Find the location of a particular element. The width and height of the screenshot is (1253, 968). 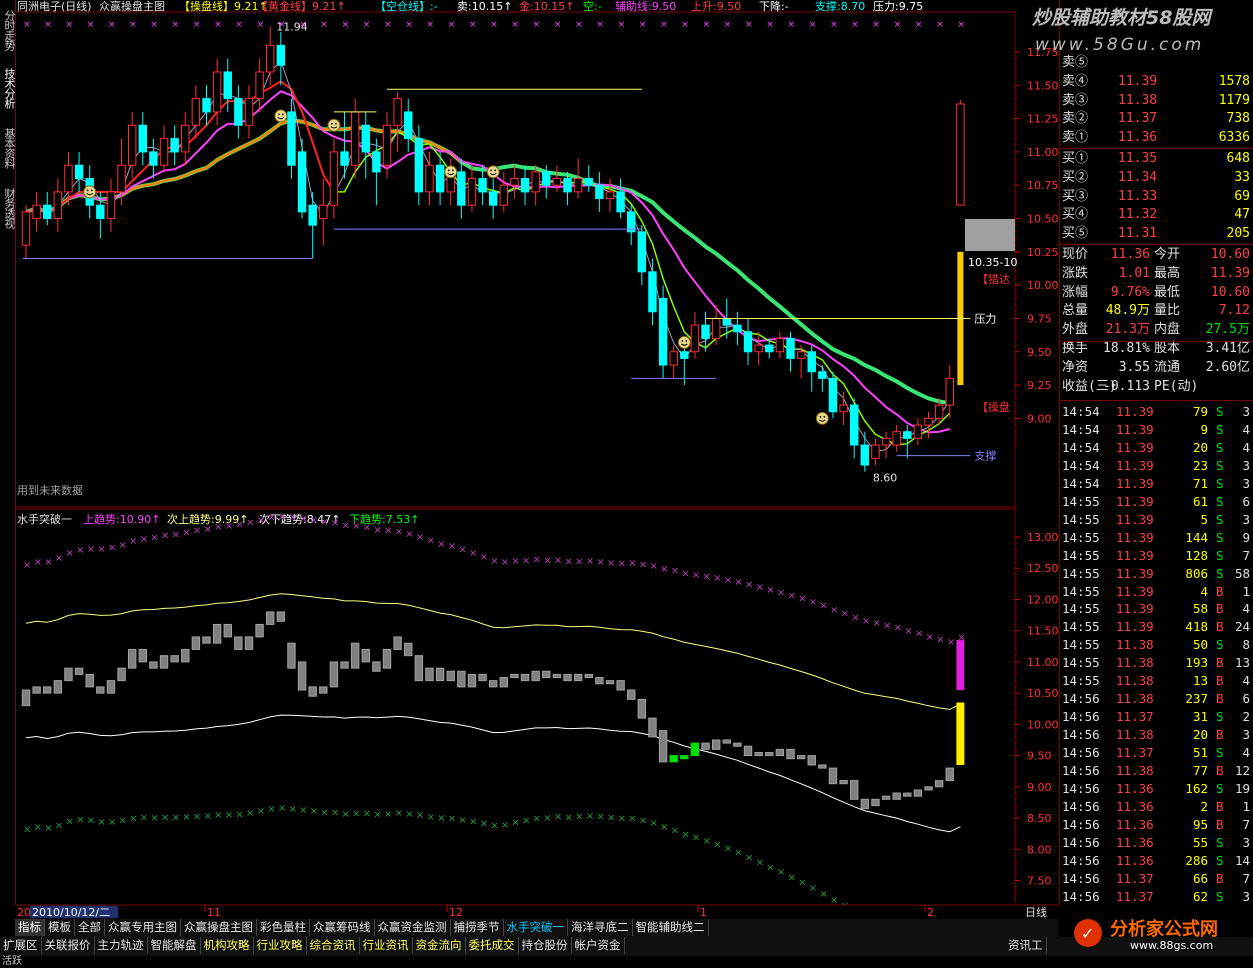

indicator-tab: 众赢资金监测 is located at coordinates (413, 927).